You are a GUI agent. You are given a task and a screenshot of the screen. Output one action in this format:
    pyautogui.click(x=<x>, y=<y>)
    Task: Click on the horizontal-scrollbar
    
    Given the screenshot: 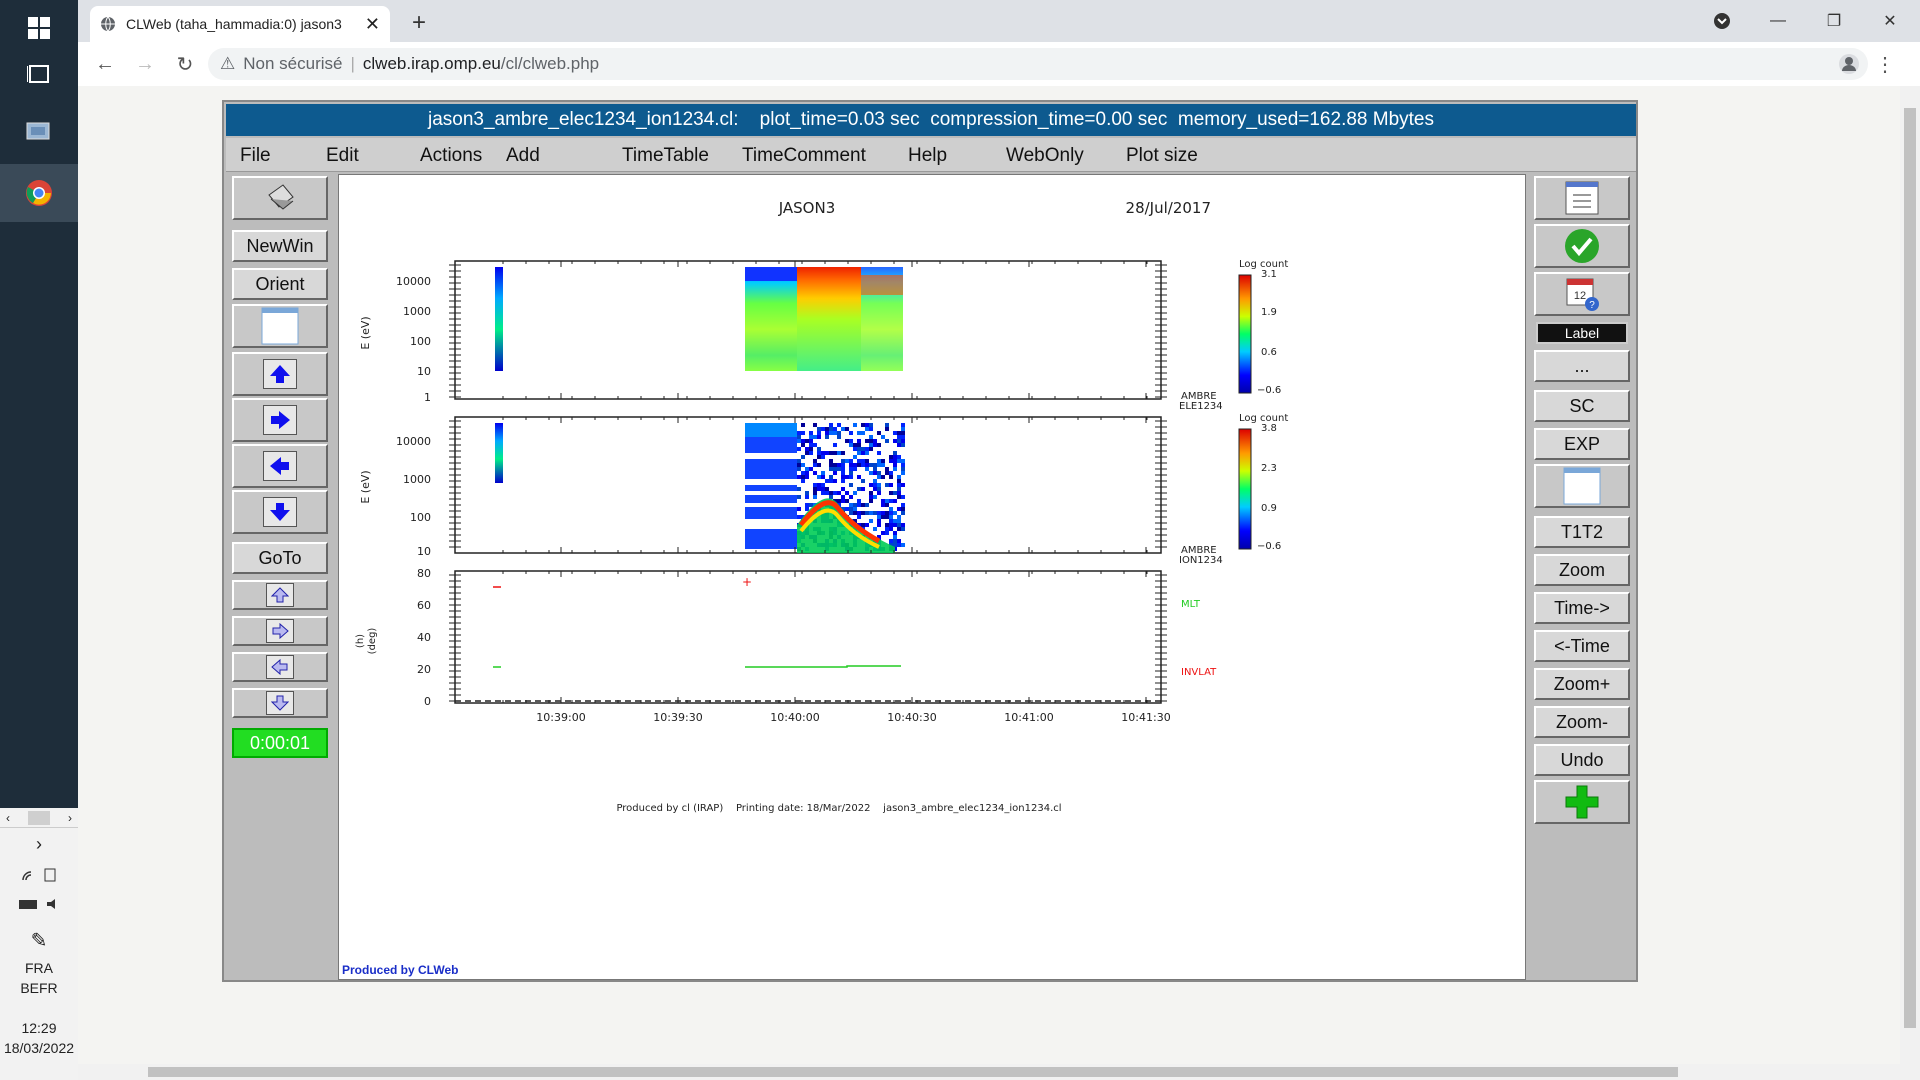 What is the action you would take?
    pyautogui.click(x=999, y=1072)
    